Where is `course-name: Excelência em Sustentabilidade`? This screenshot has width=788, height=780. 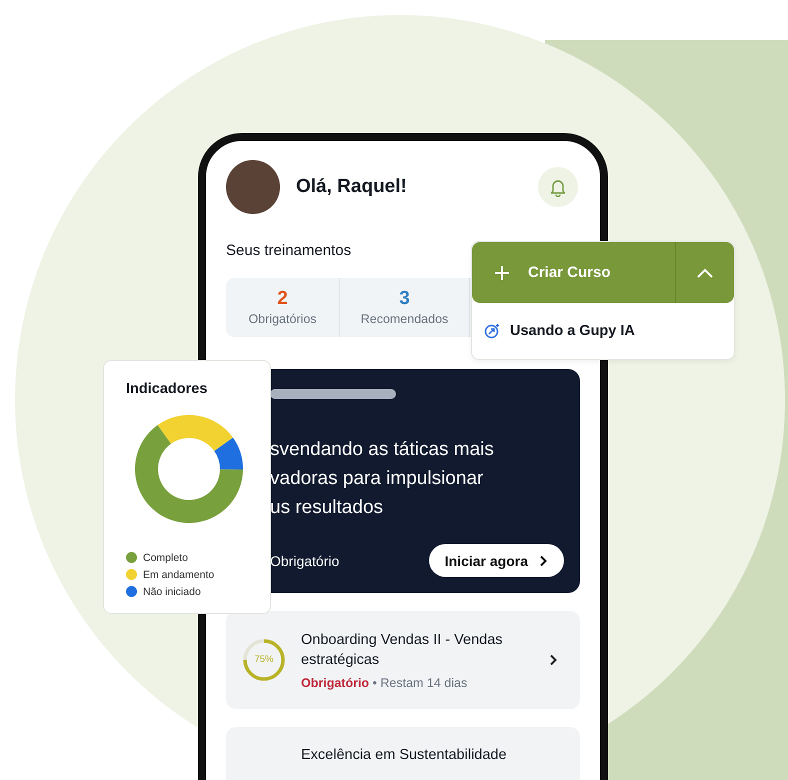 course-name: Excelência em Sustentabilidade is located at coordinates (404, 755).